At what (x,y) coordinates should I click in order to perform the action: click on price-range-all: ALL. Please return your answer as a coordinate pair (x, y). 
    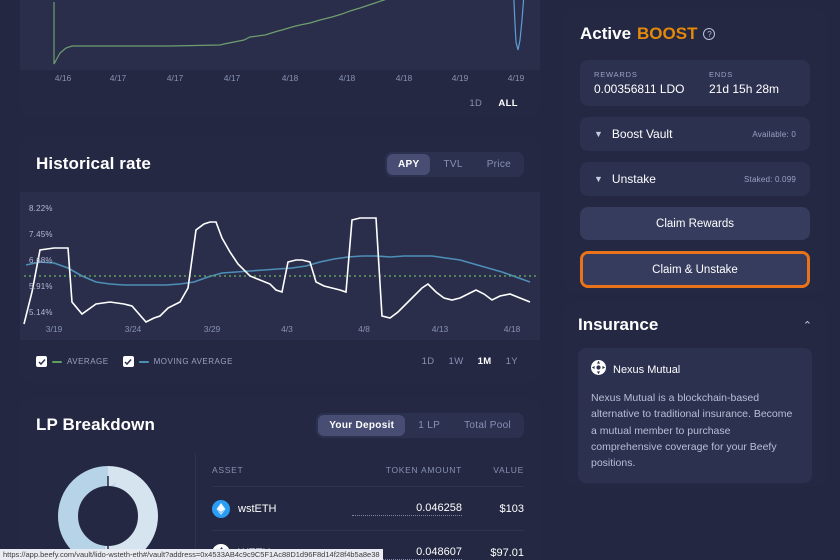
    Looking at the image, I should click on (508, 103).